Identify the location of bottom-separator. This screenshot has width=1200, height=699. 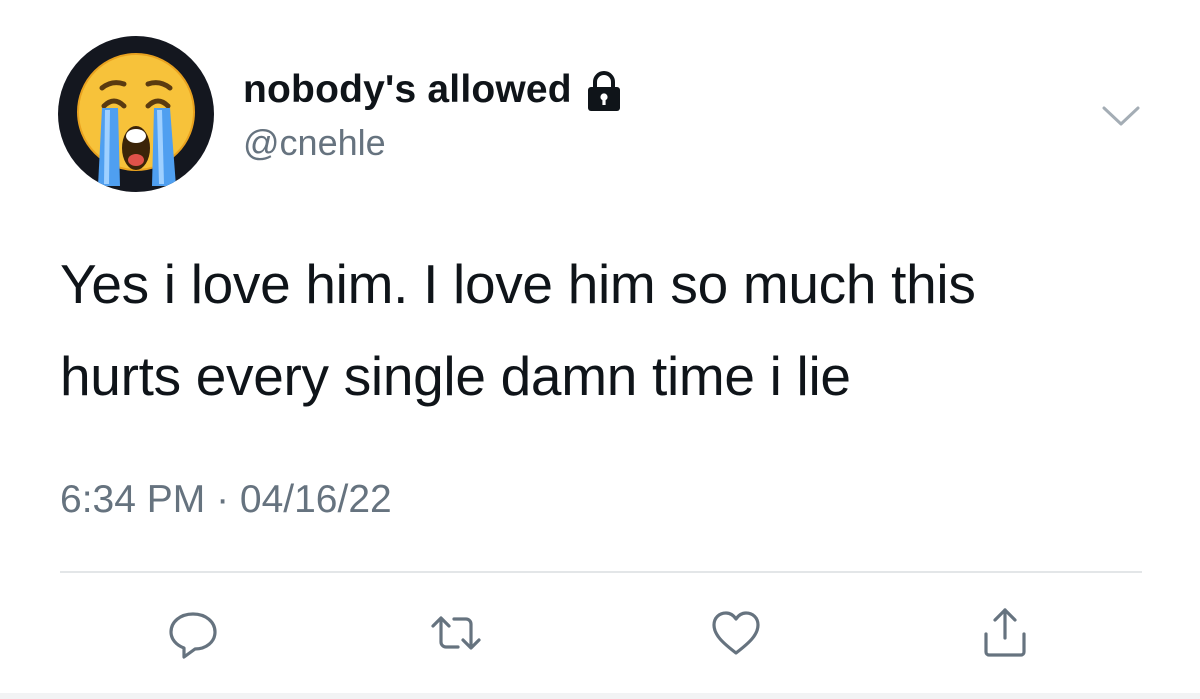
(600, 696).